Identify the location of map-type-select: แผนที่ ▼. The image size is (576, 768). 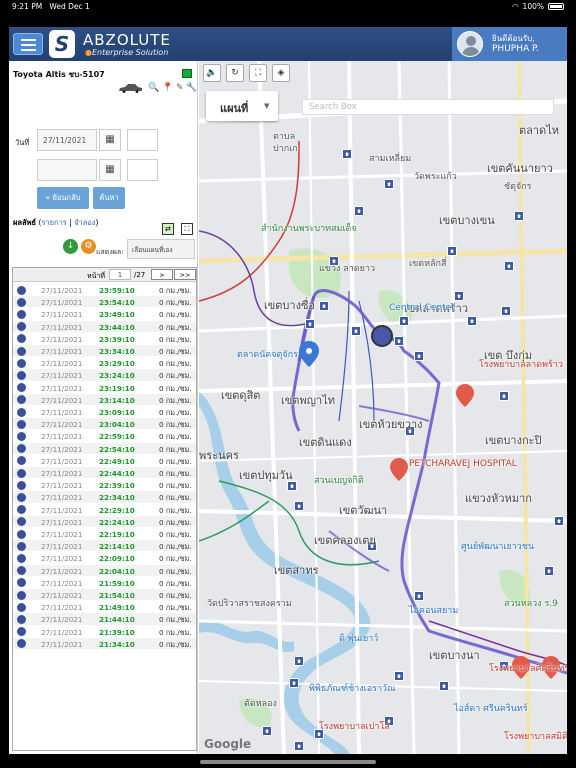
(242, 106).